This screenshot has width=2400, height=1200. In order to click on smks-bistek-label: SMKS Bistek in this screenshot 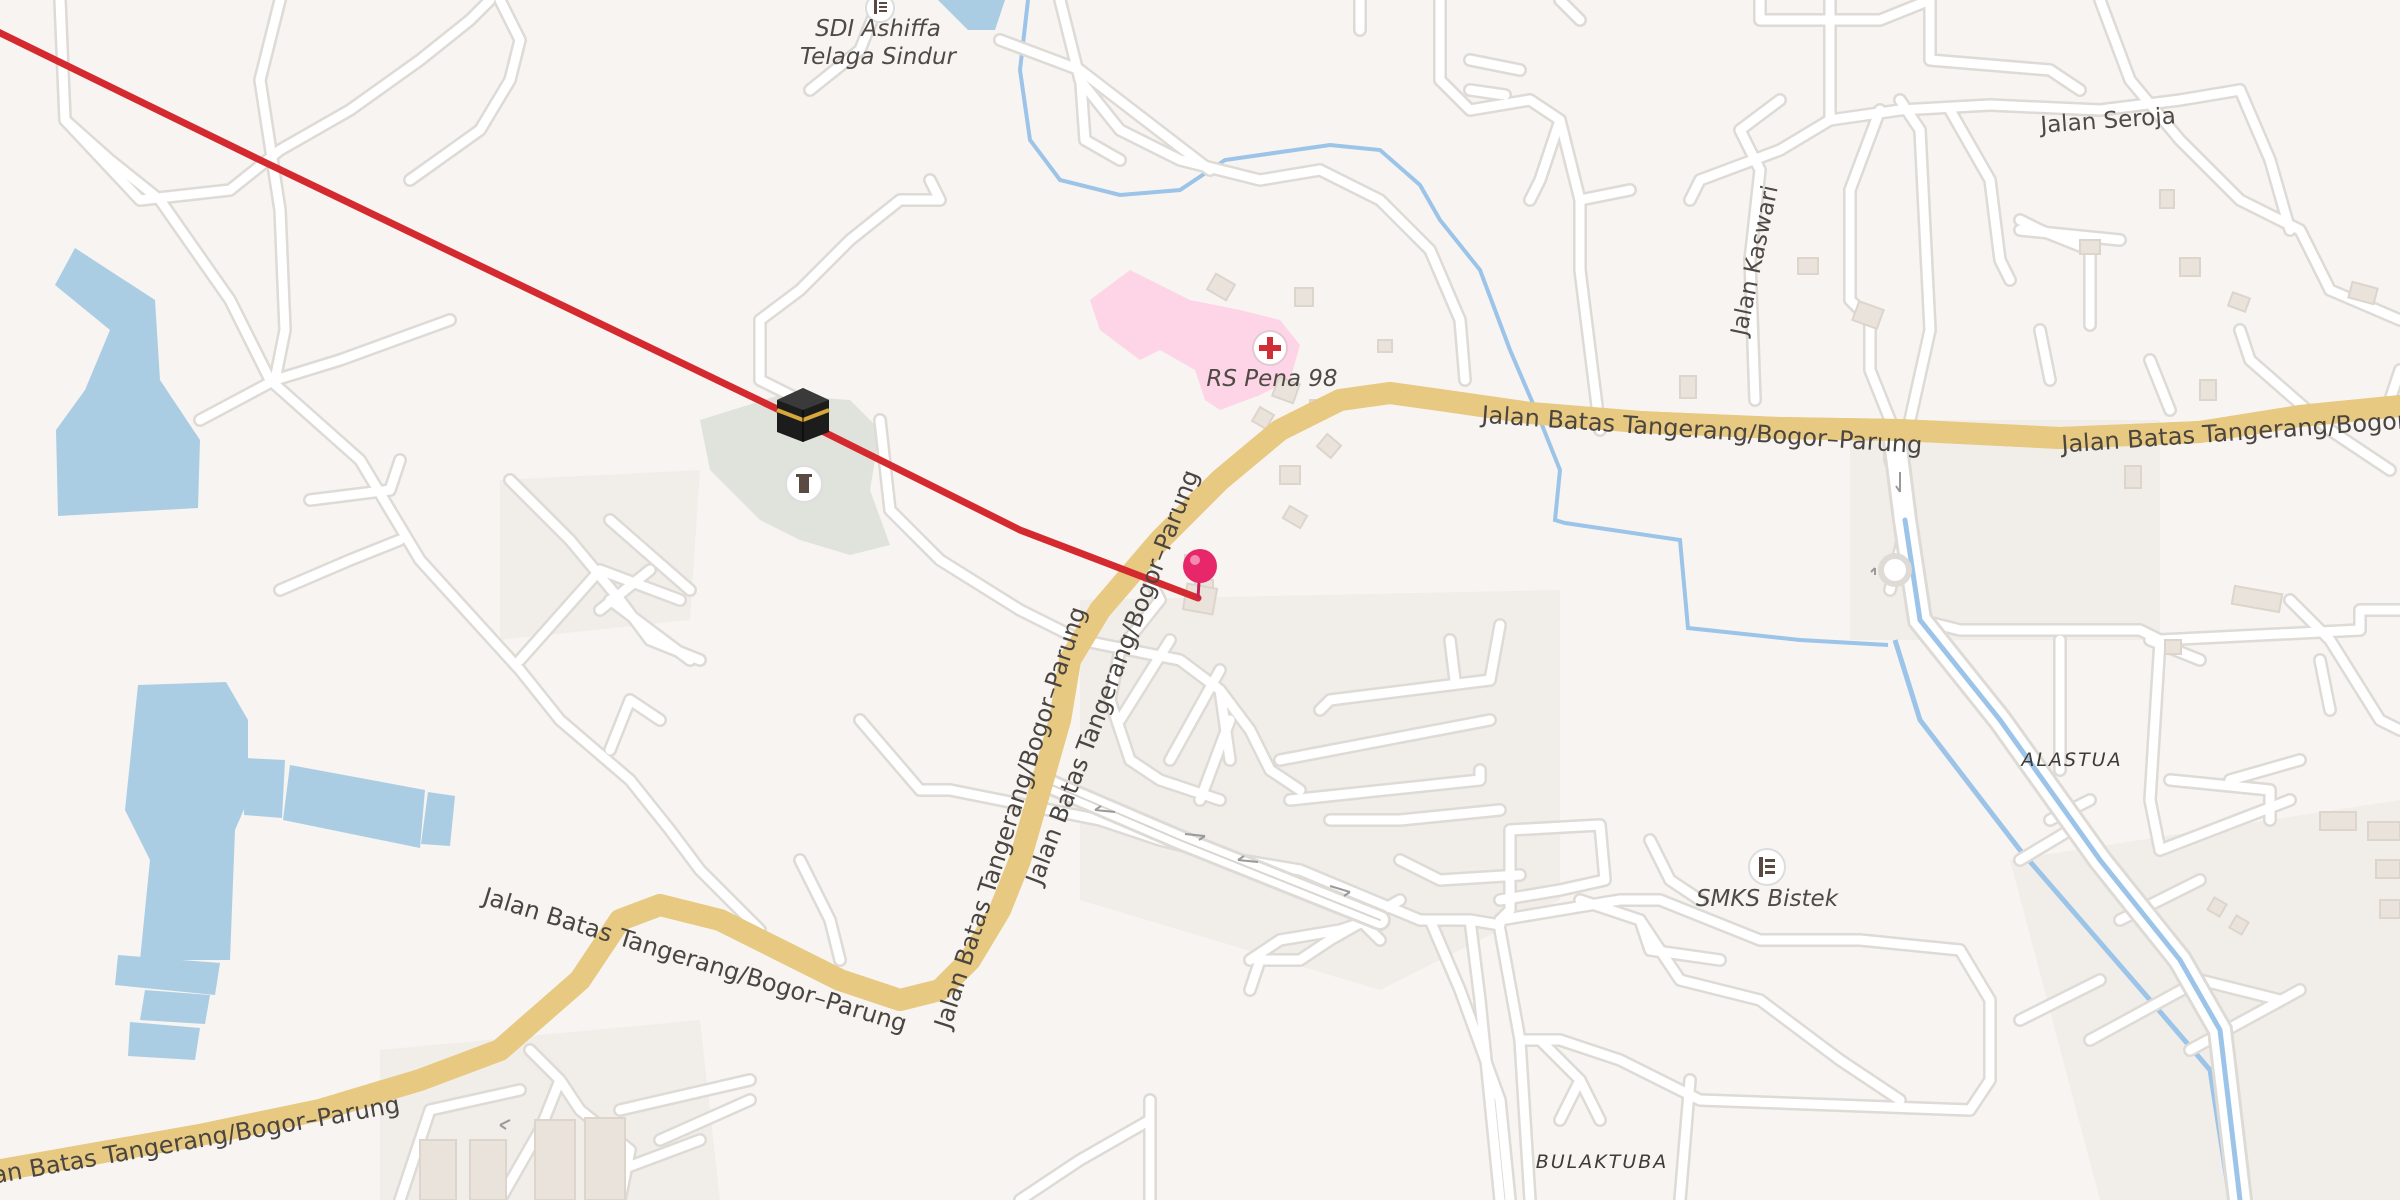, I will do `click(1768, 899)`.